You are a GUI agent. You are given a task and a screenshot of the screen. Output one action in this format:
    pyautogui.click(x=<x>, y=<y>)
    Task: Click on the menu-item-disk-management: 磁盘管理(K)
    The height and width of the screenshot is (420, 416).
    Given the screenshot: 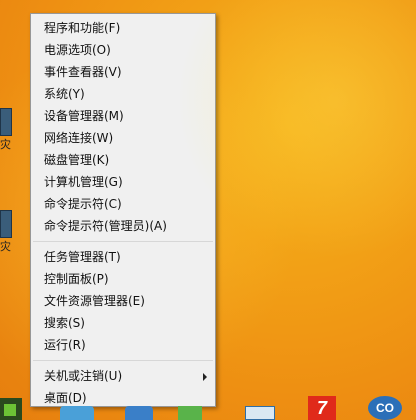 What is the action you would take?
    pyautogui.click(x=123, y=160)
    